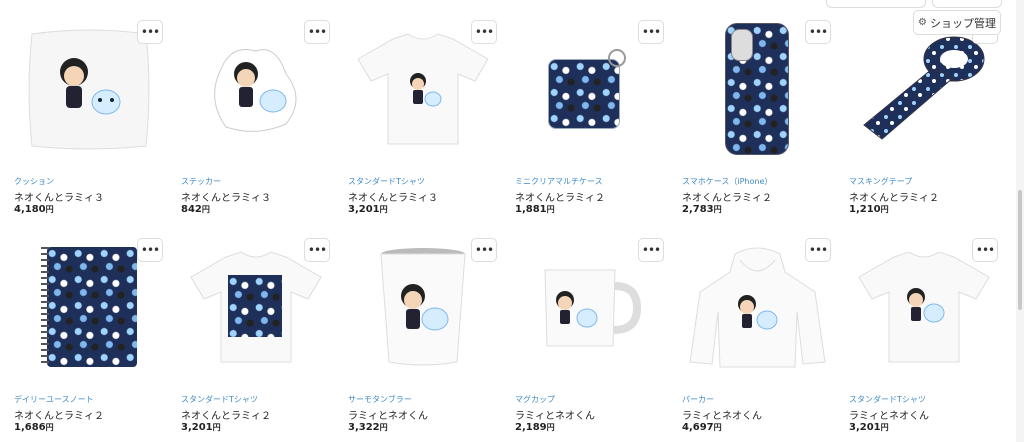 The image size is (1024, 442). What do you see at coordinates (34, 181) in the screenshot?
I see `product-category: クッション` at bounding box center [34, 181].